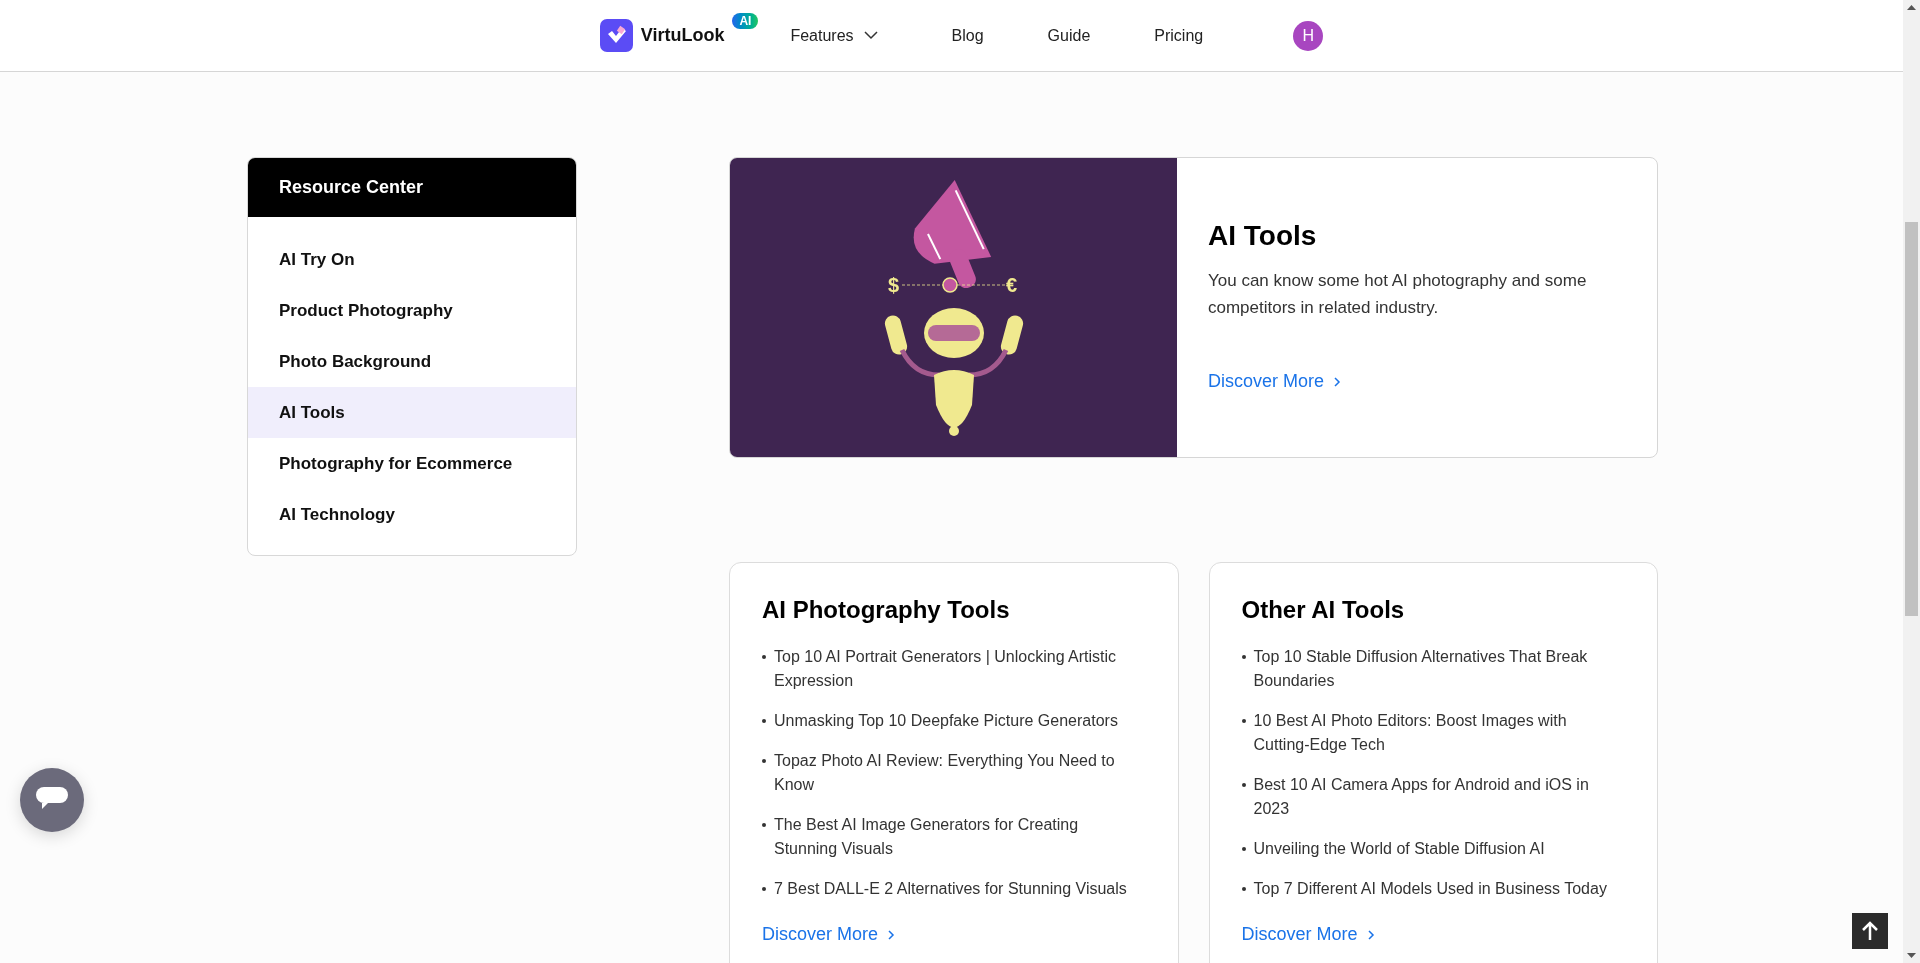 The height and width of the screenshot is (963, 1920). Describe the element at coordinates (1439, 669) in the screenshot. I see `article-link: Top 10 Stable Diffusion Alternatives That Break Boundaries` at that location.